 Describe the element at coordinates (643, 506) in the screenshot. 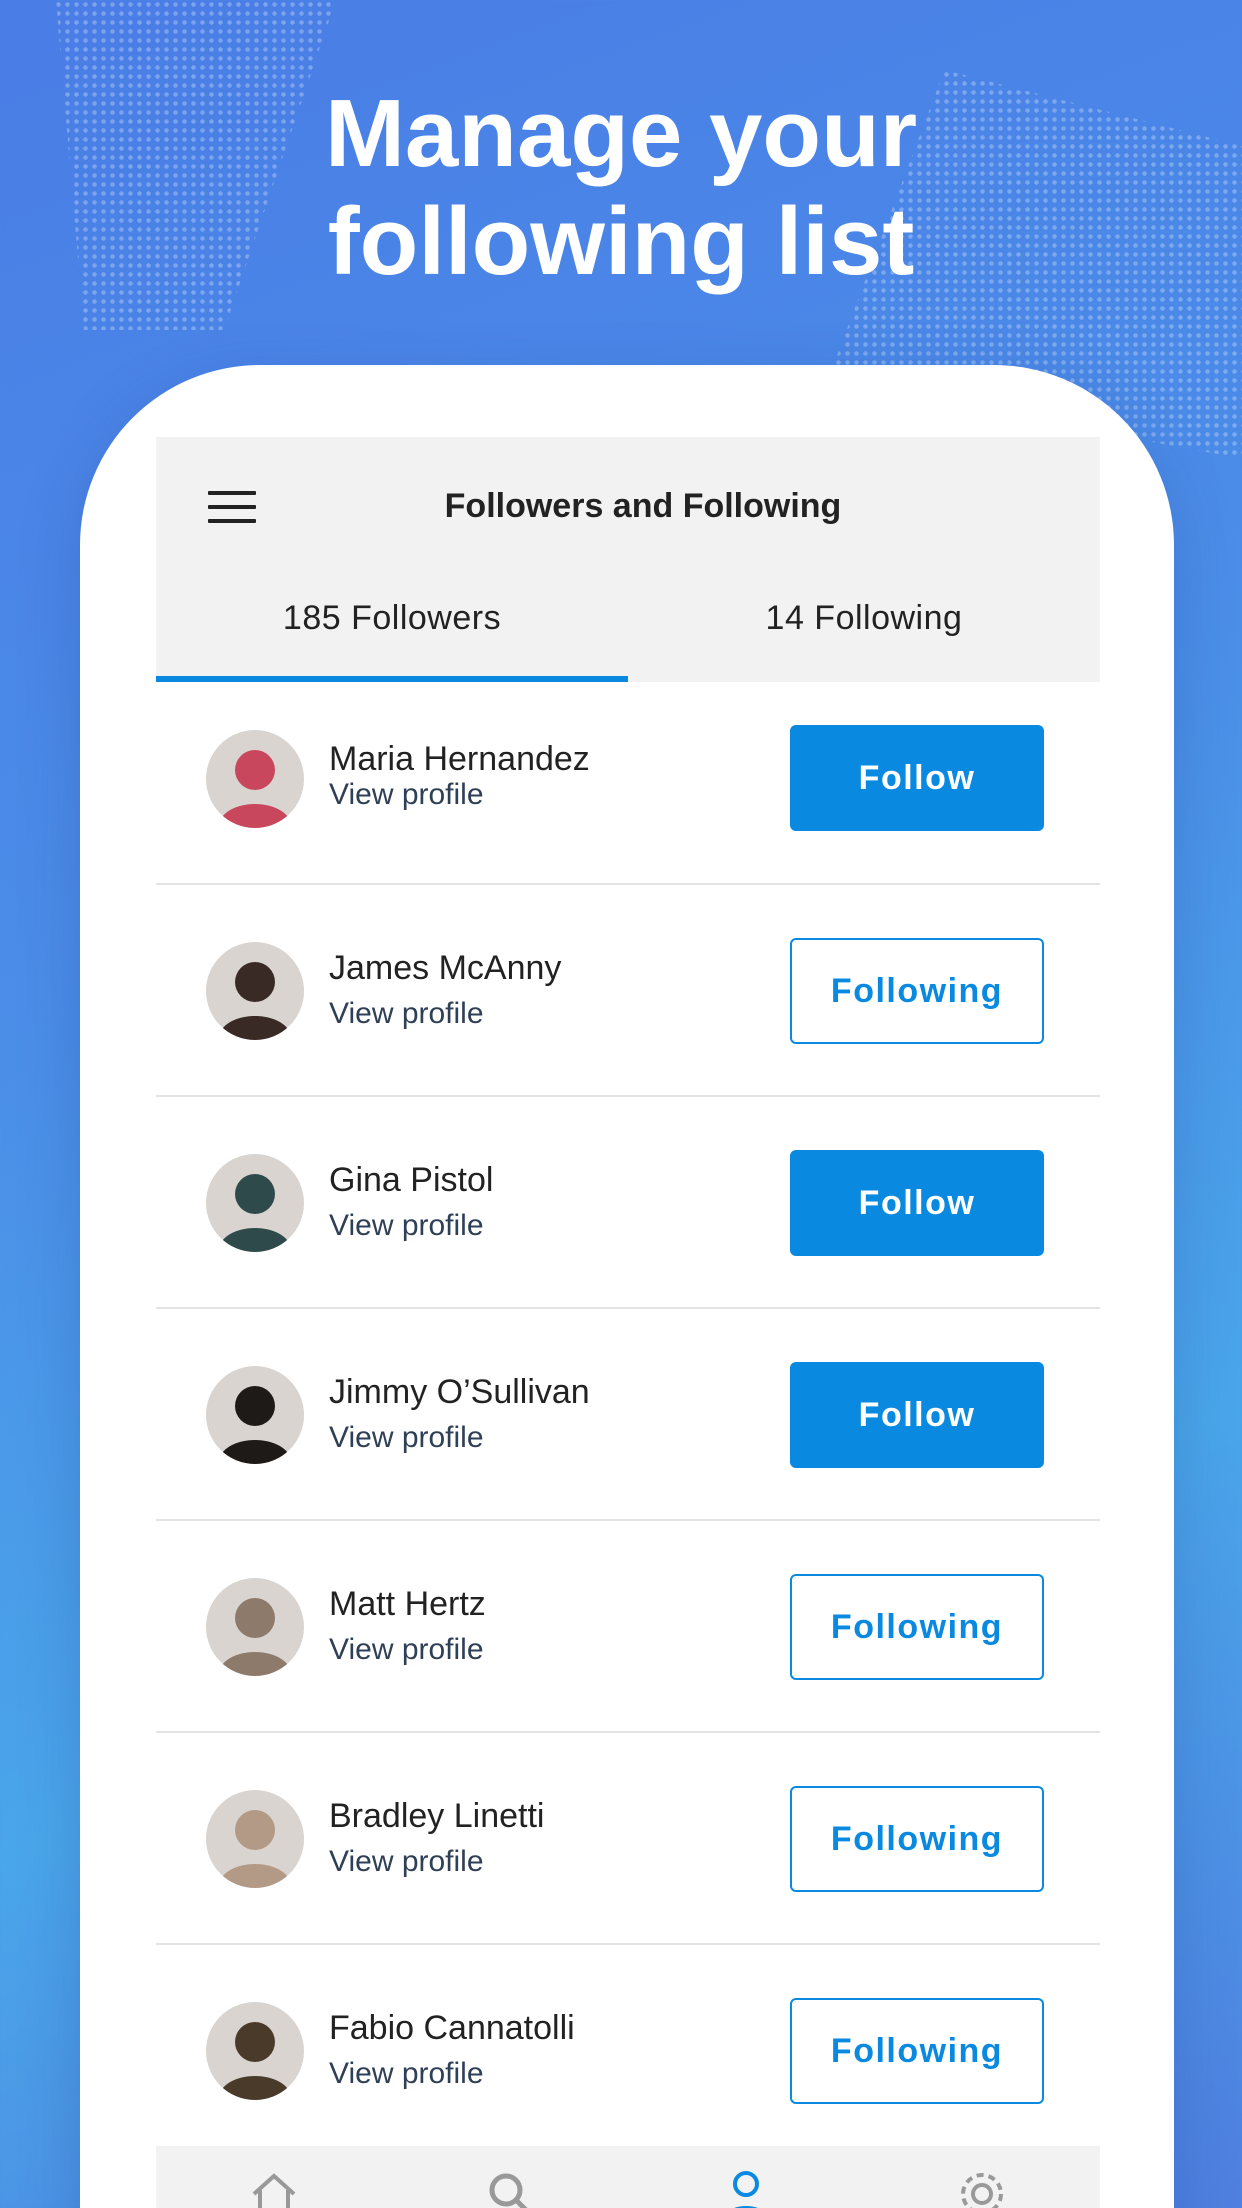

I see `page-title: Followers and Following` at that location.